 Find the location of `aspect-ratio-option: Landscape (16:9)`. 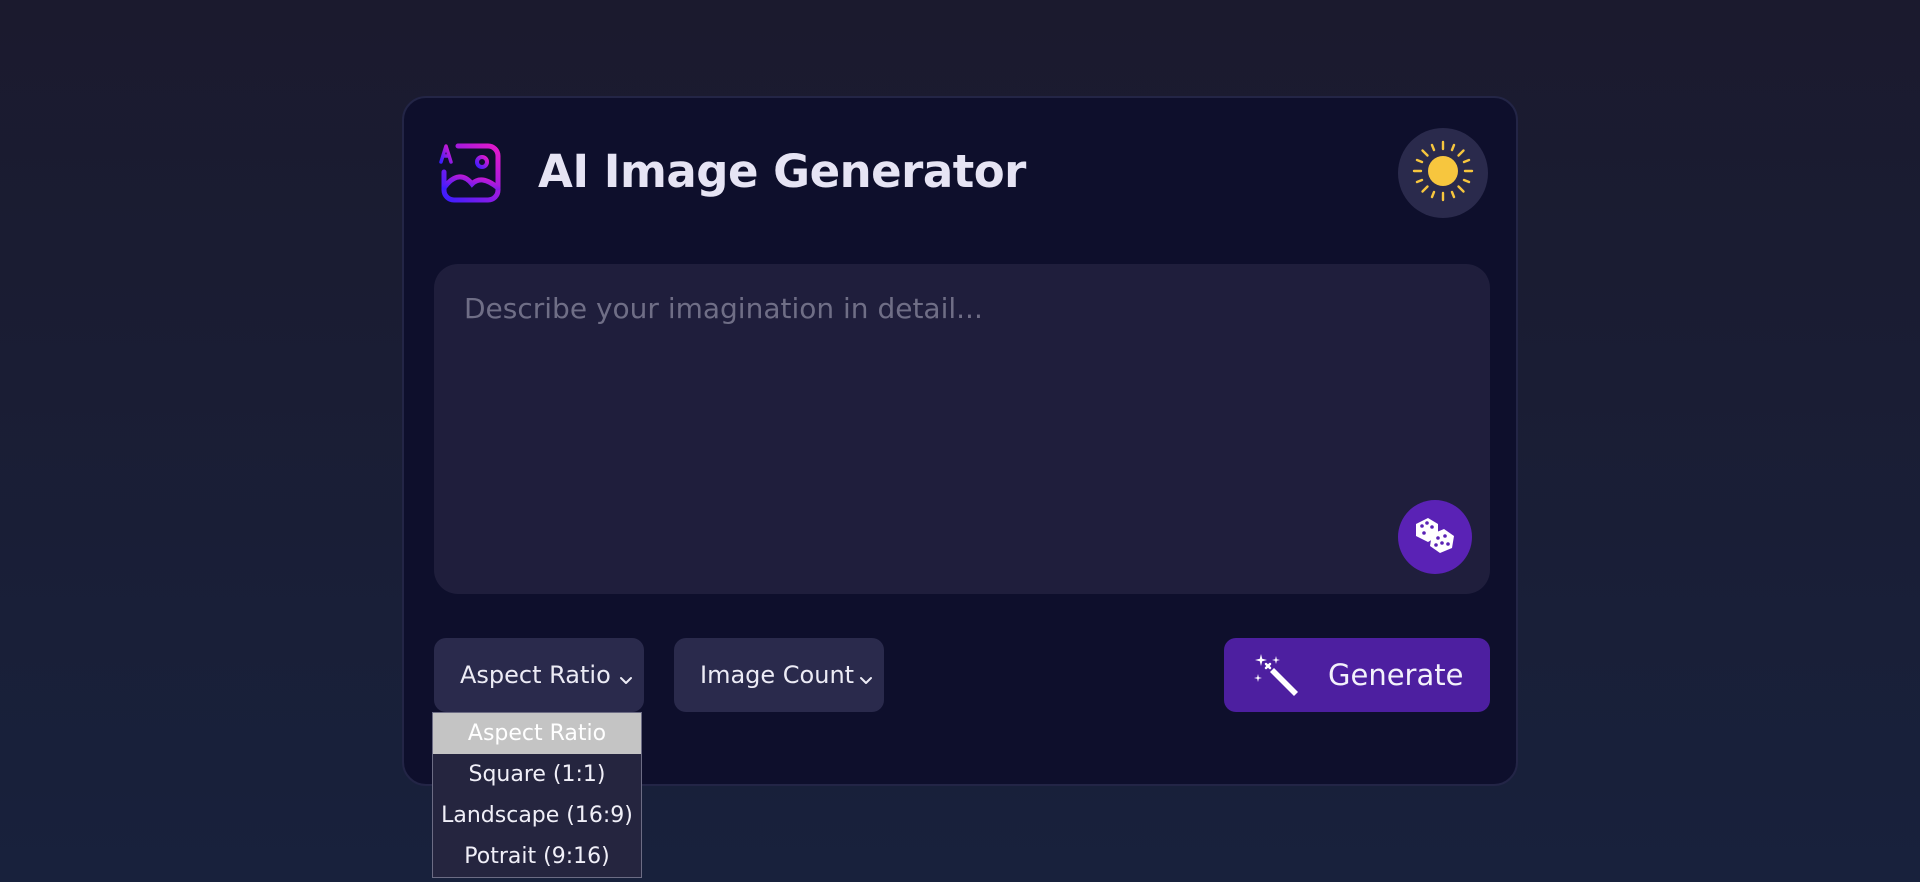

aspect-ratio-option: Landscape (16:9) is located at coordinates (537, 815).